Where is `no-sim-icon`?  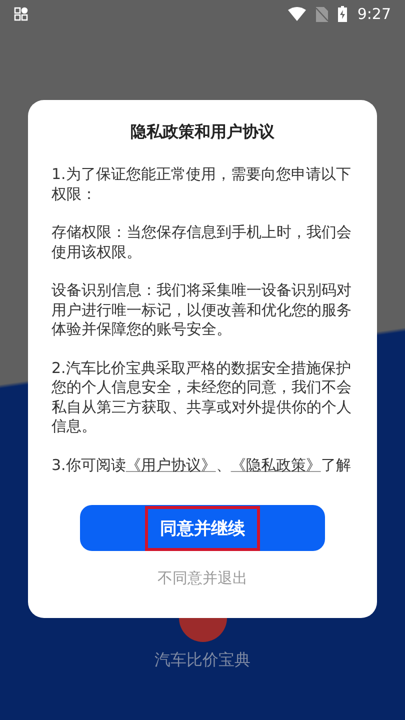 no-sim-icon is located at coordinates (322, 14).